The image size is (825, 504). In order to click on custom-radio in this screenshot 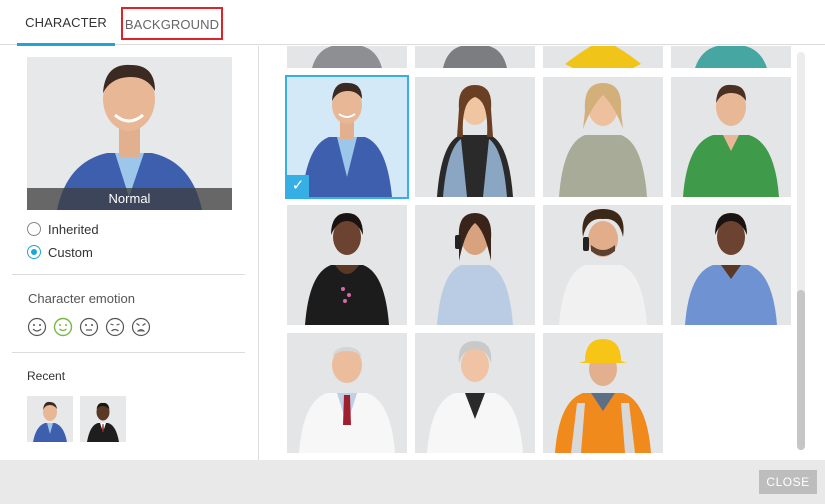, I will do `click(34, 252)`.